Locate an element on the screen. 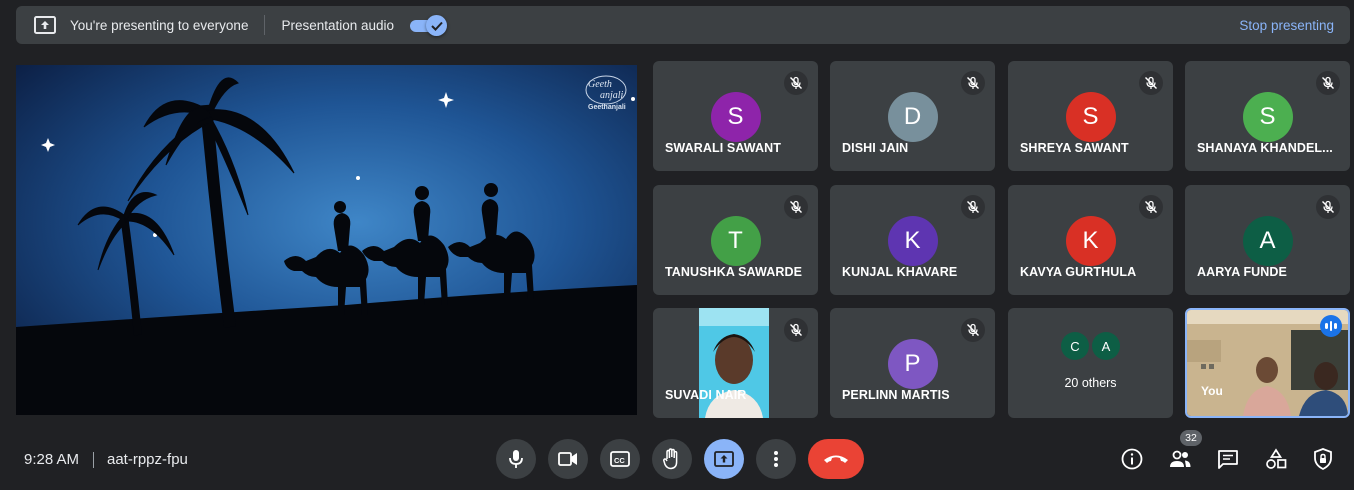 The height and width of the screenshot is (490, 1354). footer-divider is located at coordinates (93, 460).